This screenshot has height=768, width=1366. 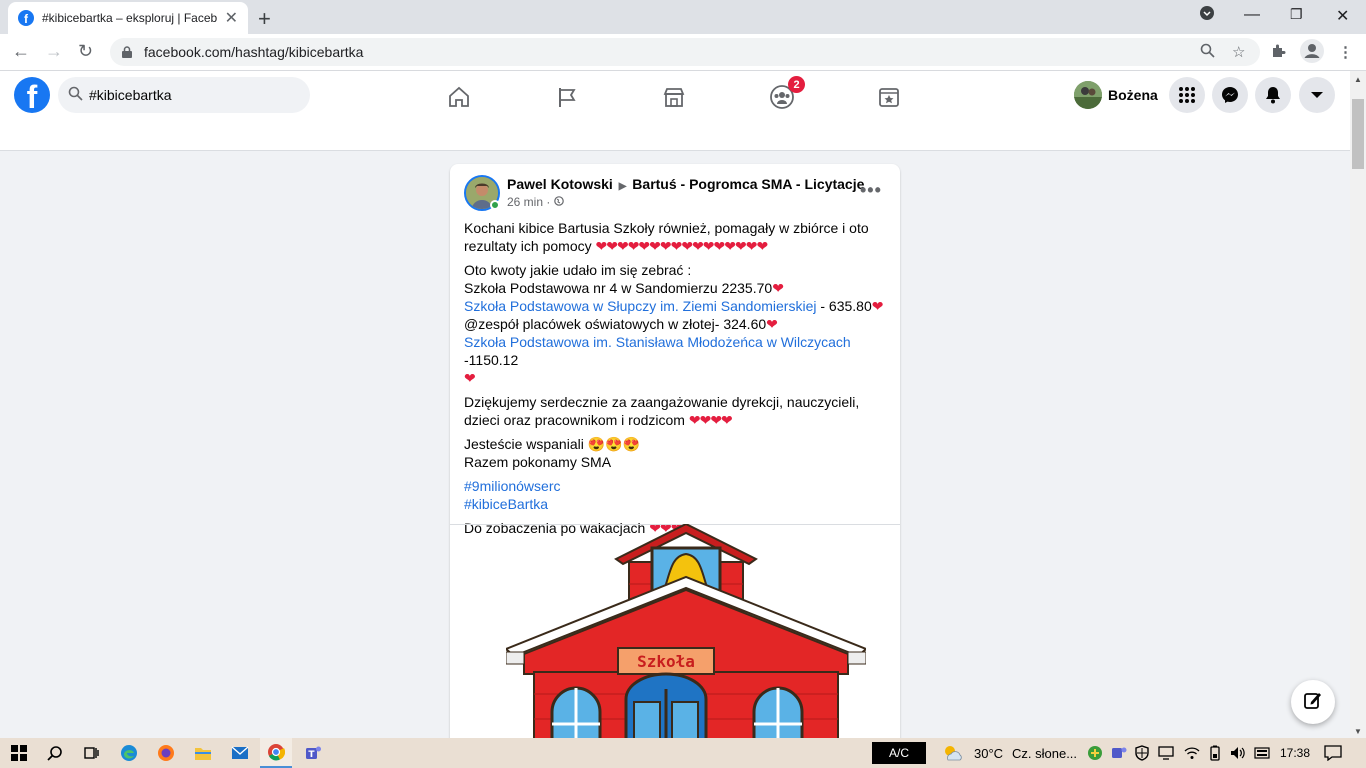 I want to click on search-icon, so click(x=75, y=95).